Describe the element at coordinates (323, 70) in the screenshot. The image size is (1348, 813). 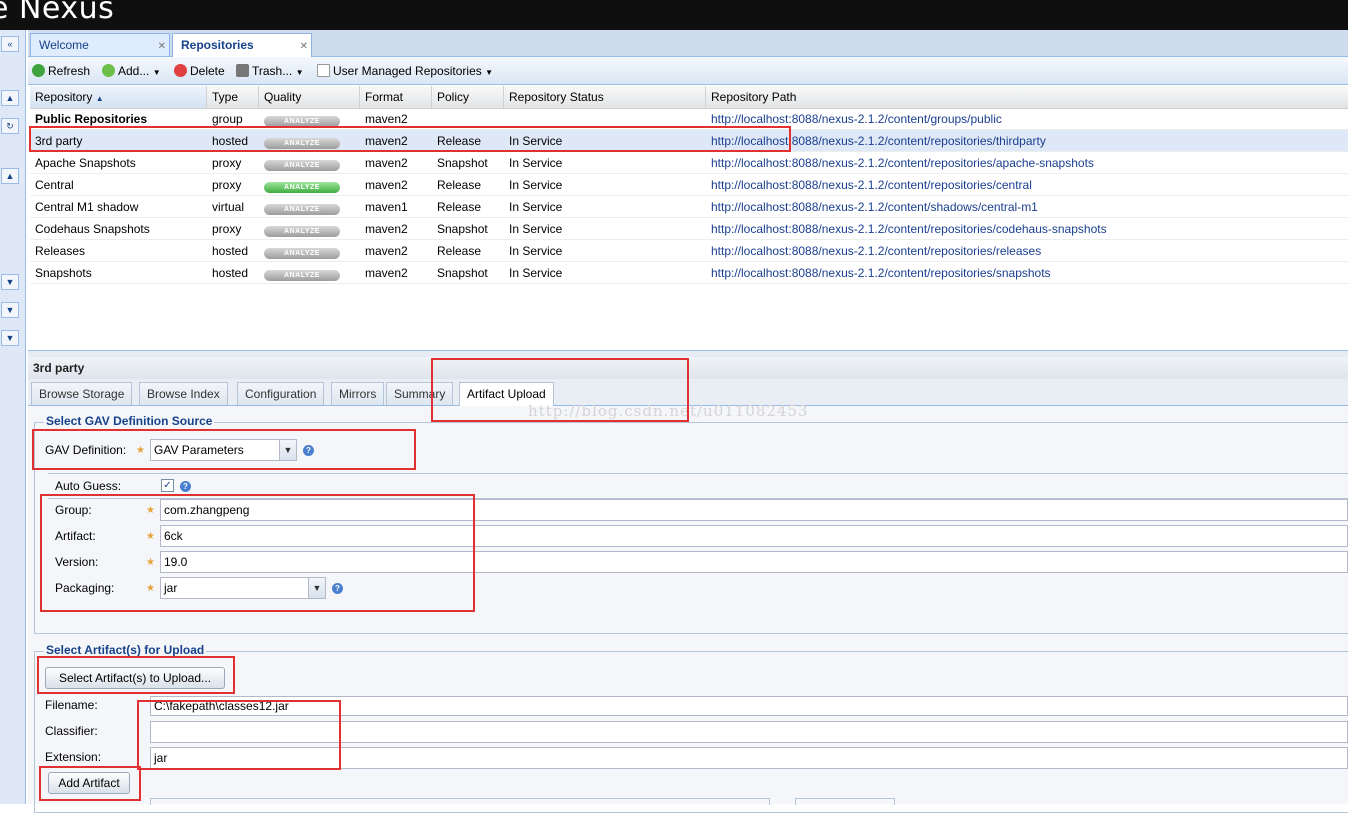
I see `page-icon` at that location.